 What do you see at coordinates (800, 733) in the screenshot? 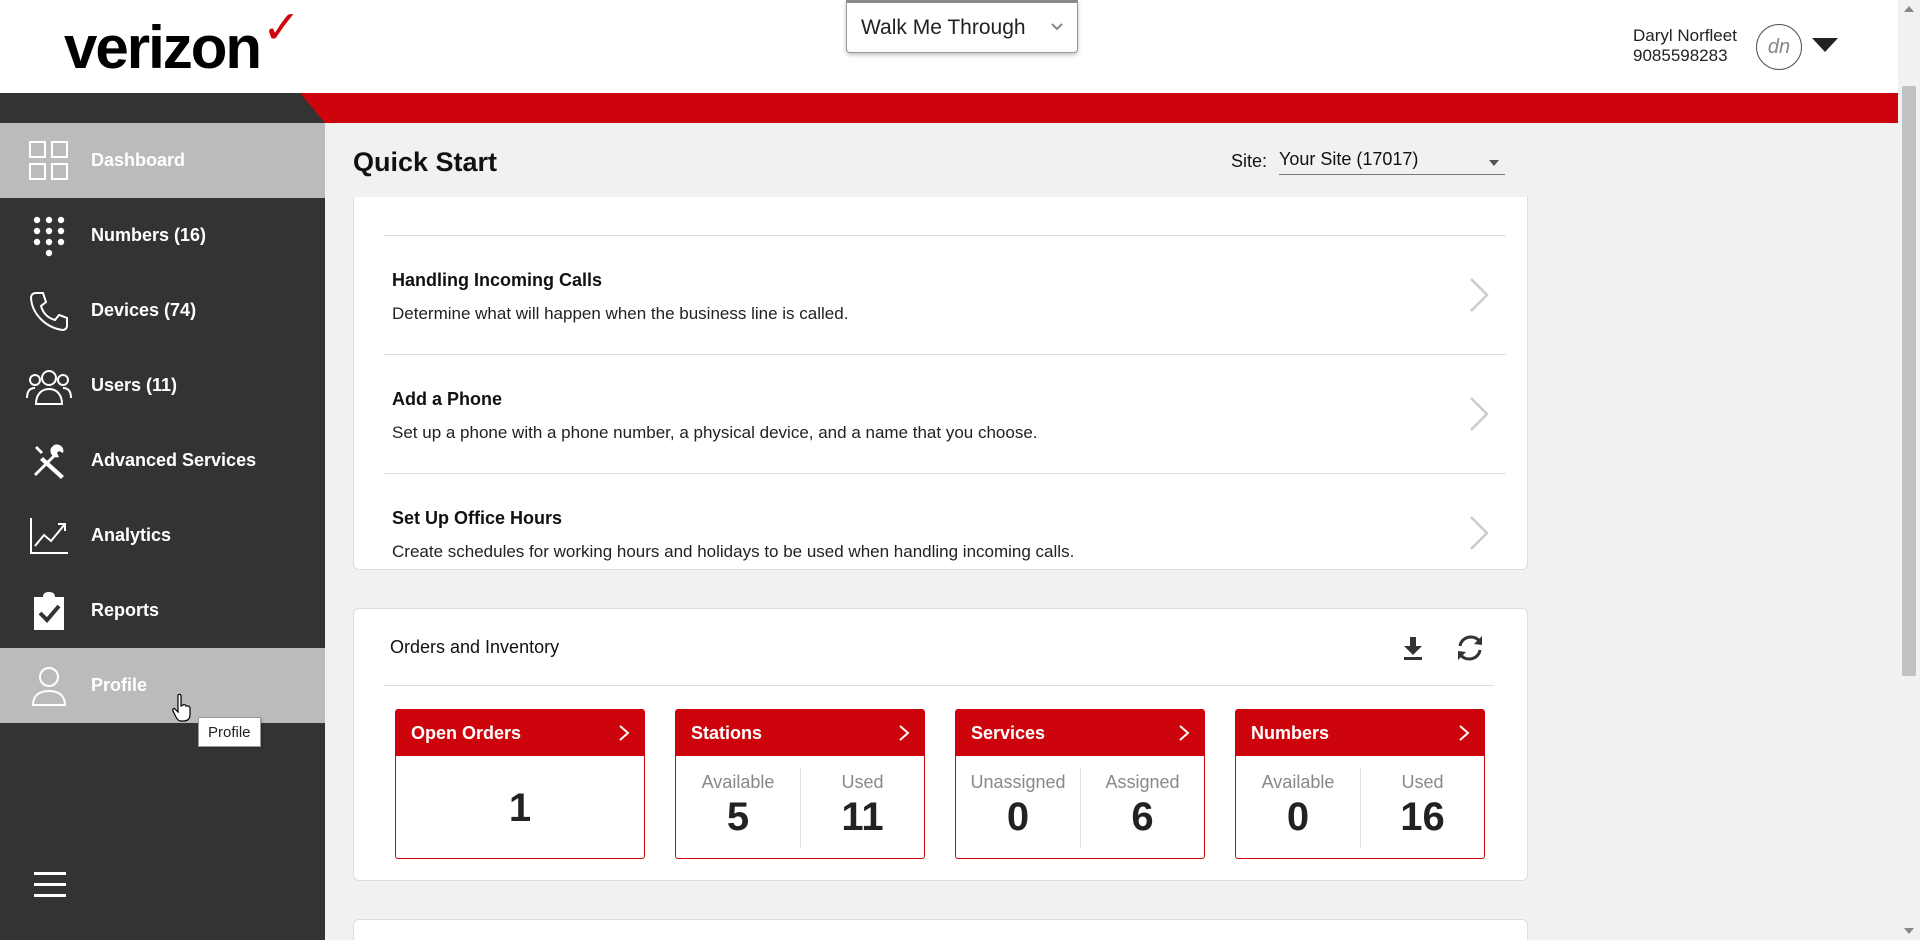
I see `tile-header: Stations` at bounding box center [800, 733].